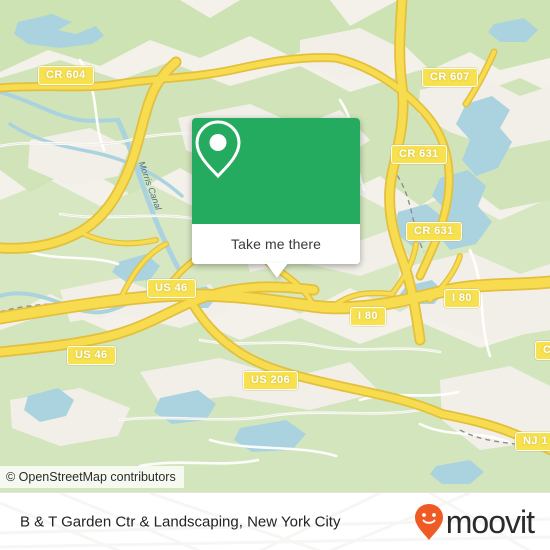 The height and width of the screenshot is (550, 550). I want to click on road-shield: CR 607, so click(450, 77).